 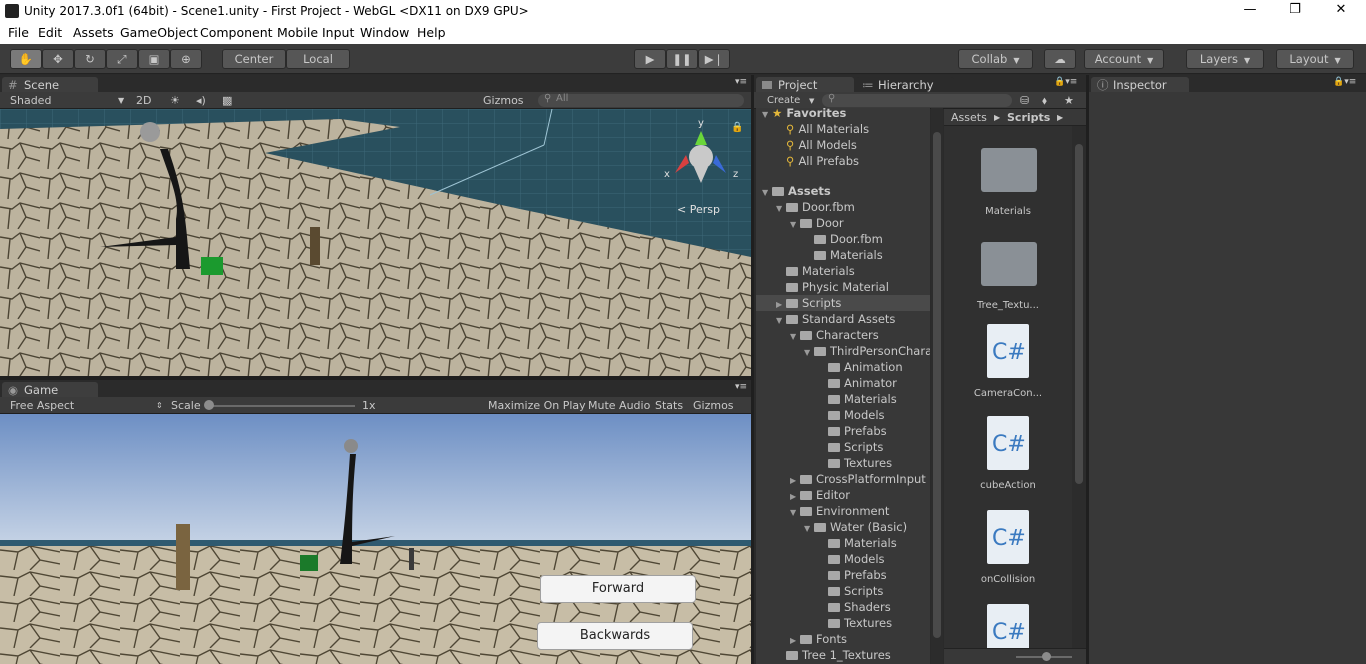 I want to click on breadcrumb-assets: Assets, so click(x=969, y=117).